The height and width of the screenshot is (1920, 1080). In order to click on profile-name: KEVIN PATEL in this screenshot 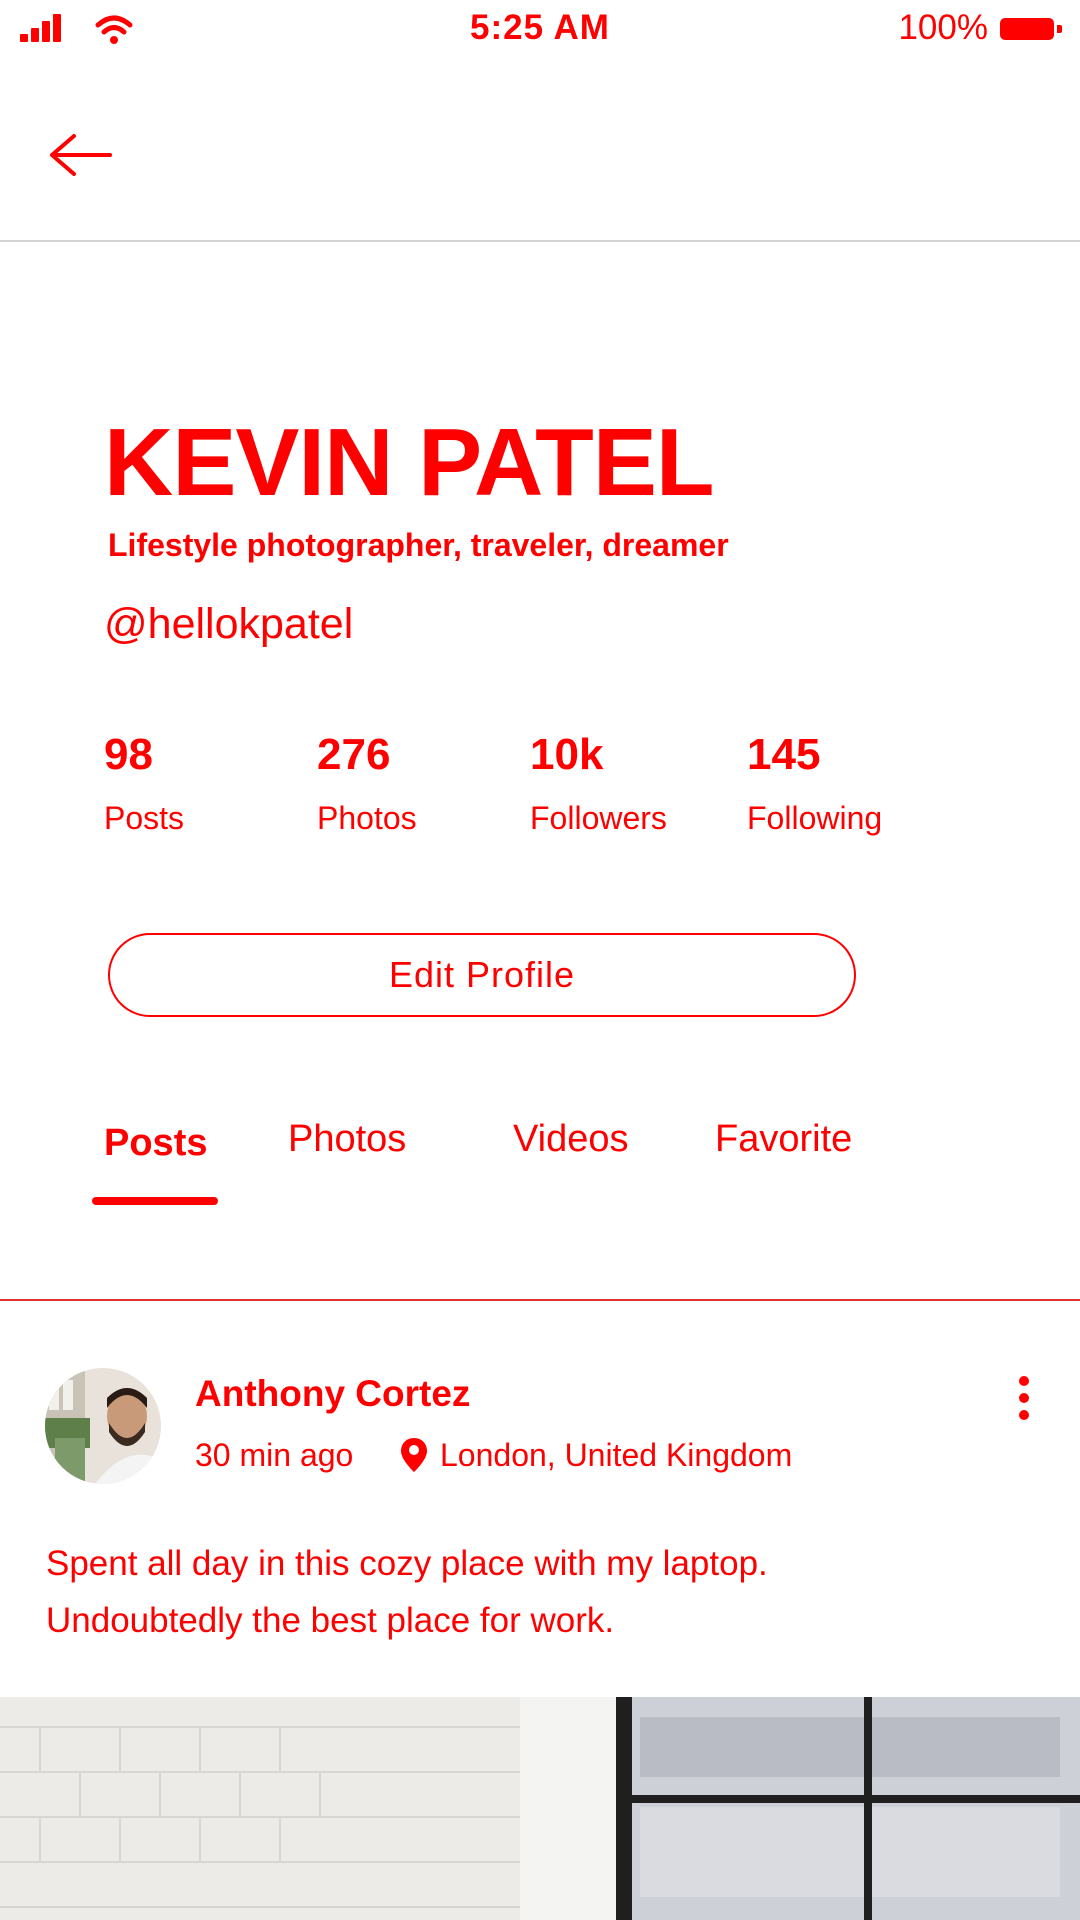, I will do `click(409, 462)`.